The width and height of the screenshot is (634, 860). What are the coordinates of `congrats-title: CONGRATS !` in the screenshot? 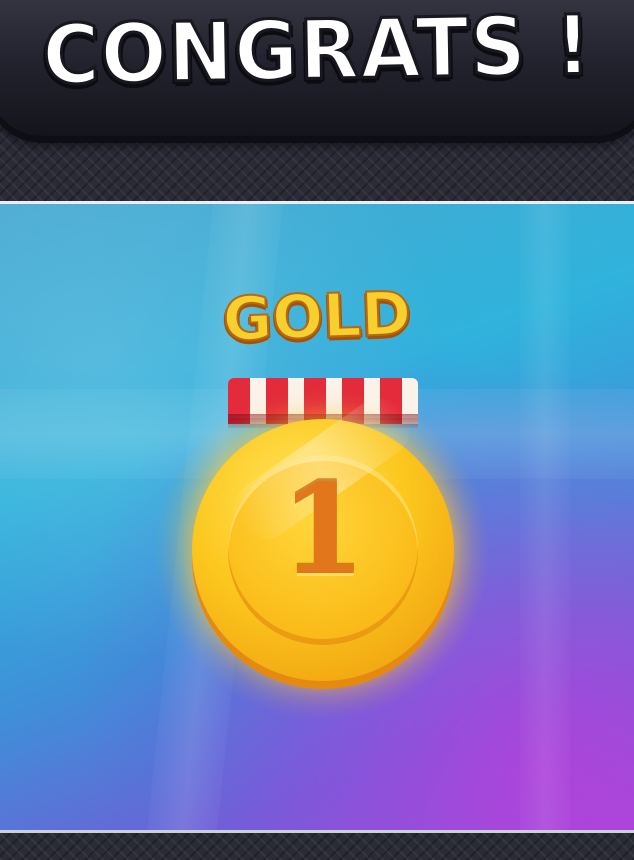 It's located at (317, 52).